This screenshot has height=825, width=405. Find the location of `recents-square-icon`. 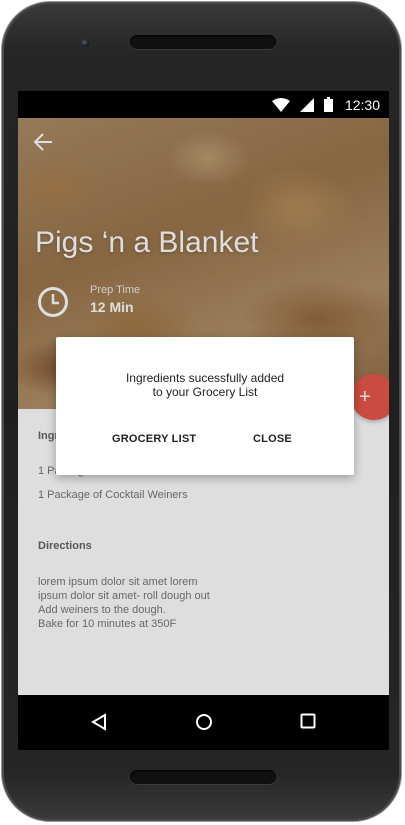

recents-square-icon is located at coordinates (308, 721).